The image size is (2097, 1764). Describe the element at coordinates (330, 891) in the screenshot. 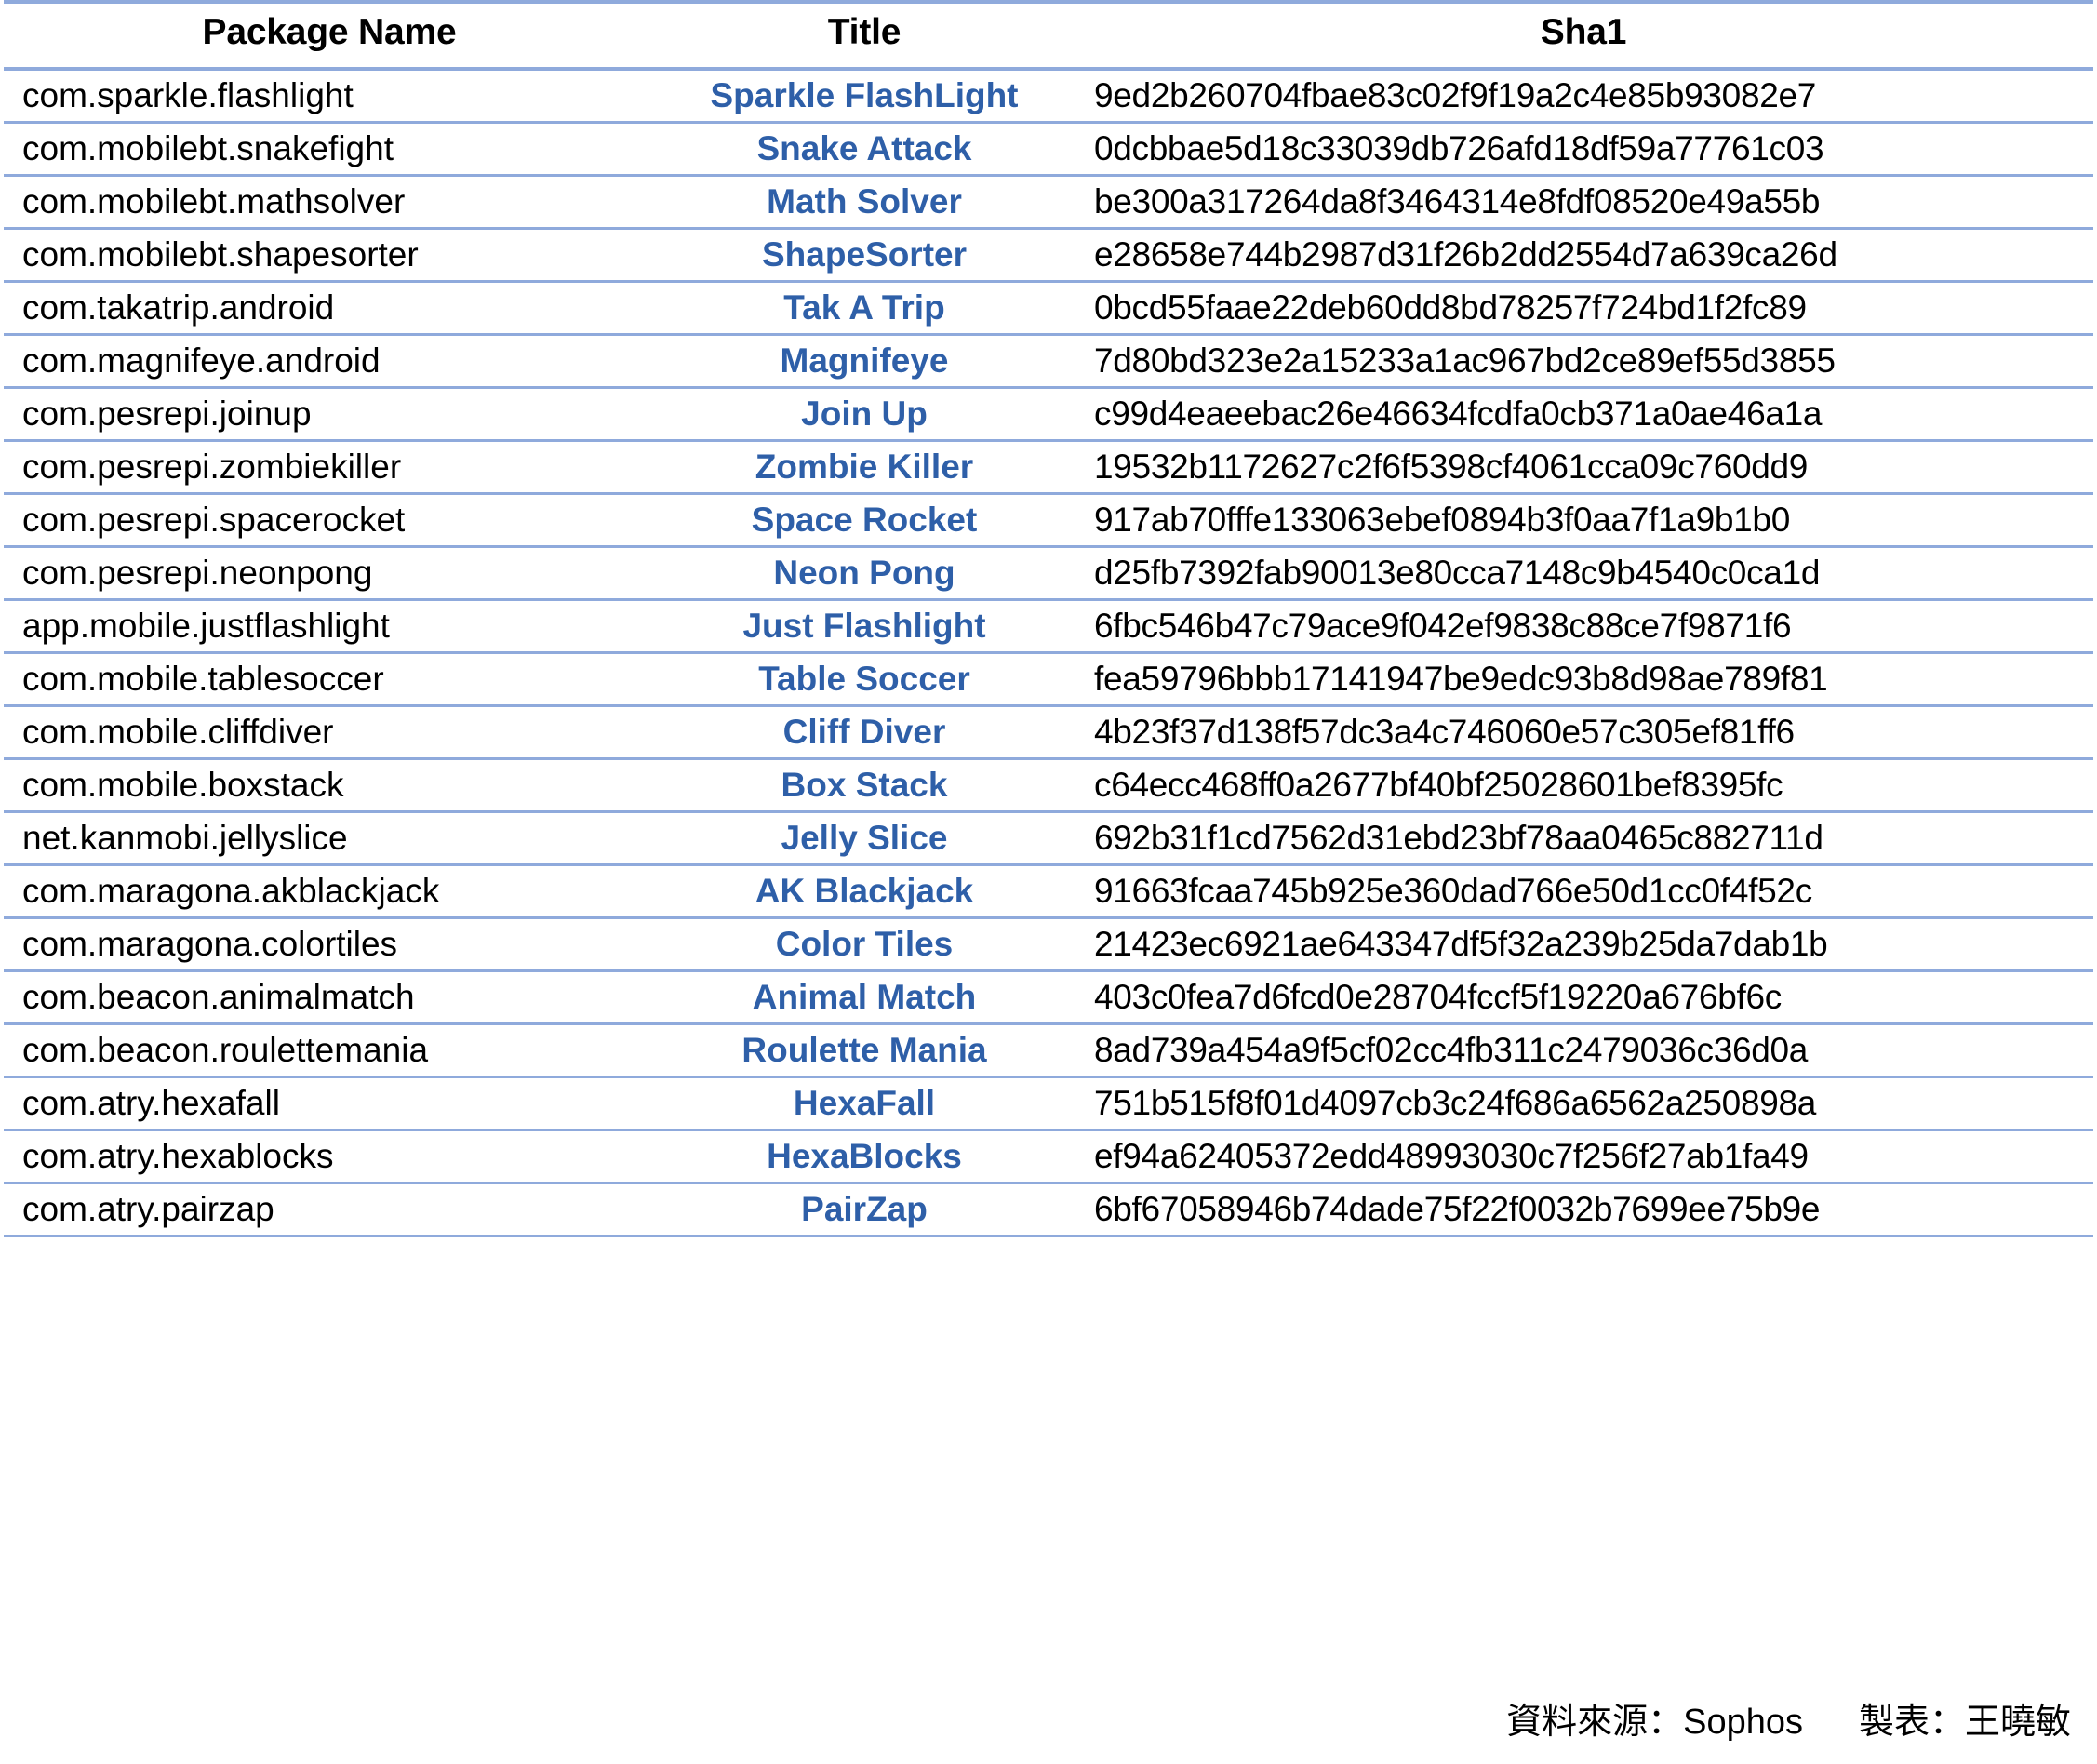

I see `cell-package-name: com.maragona.akblackjack` at that location.